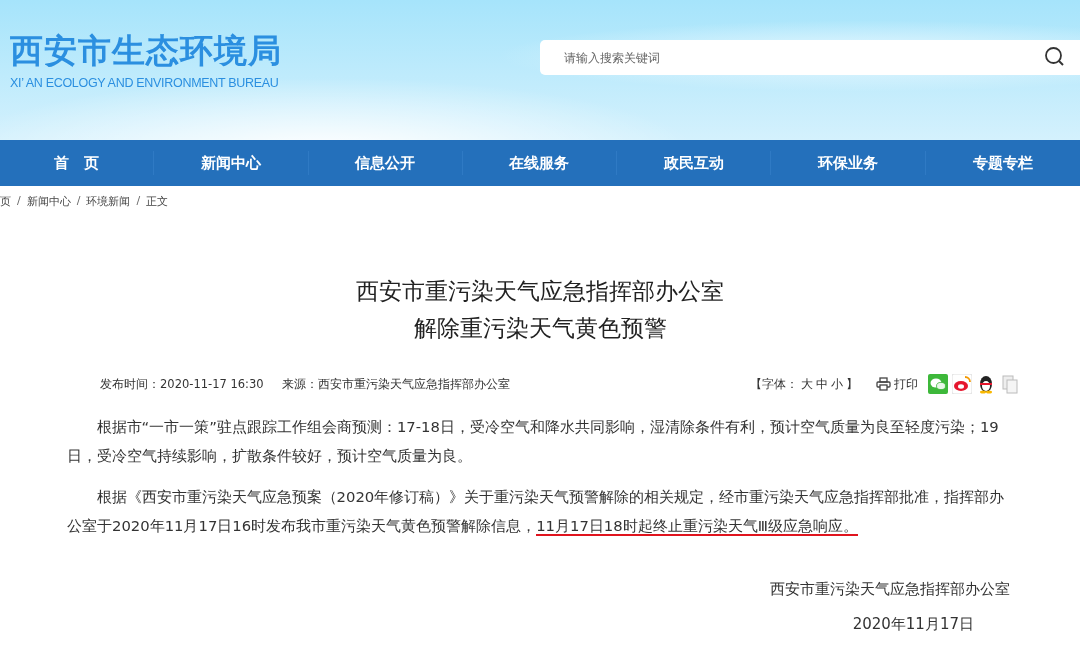 The width and height of the screenshot is (1080, 648). What do you see at coordinates (533, 441) in the screenshot?
I see `article-paragraph: 根据市“一市一策”驻点跟踪工作组会商预测：17-18日，受冷空气和降水共同影响，湿清除条件有利，预计空气质量为良至轻度污染；19日，受冷空气持续影响，扩散条件较好，预计空气质量为良。` at bounding box center [533, 441].